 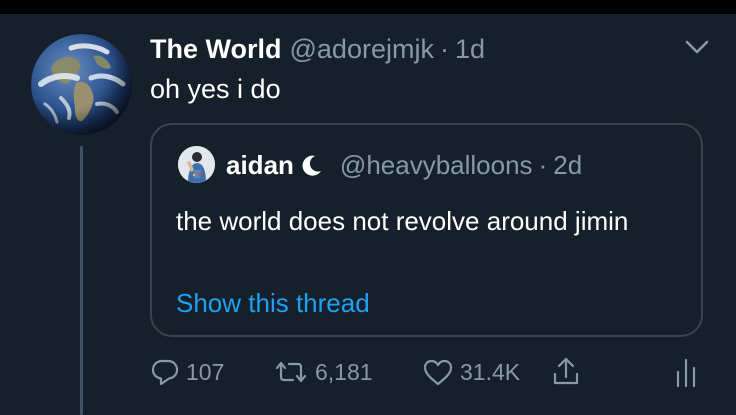 I want to click on tweet-header: The World @adorejmjk · 1d, so click(x=317, y=49).